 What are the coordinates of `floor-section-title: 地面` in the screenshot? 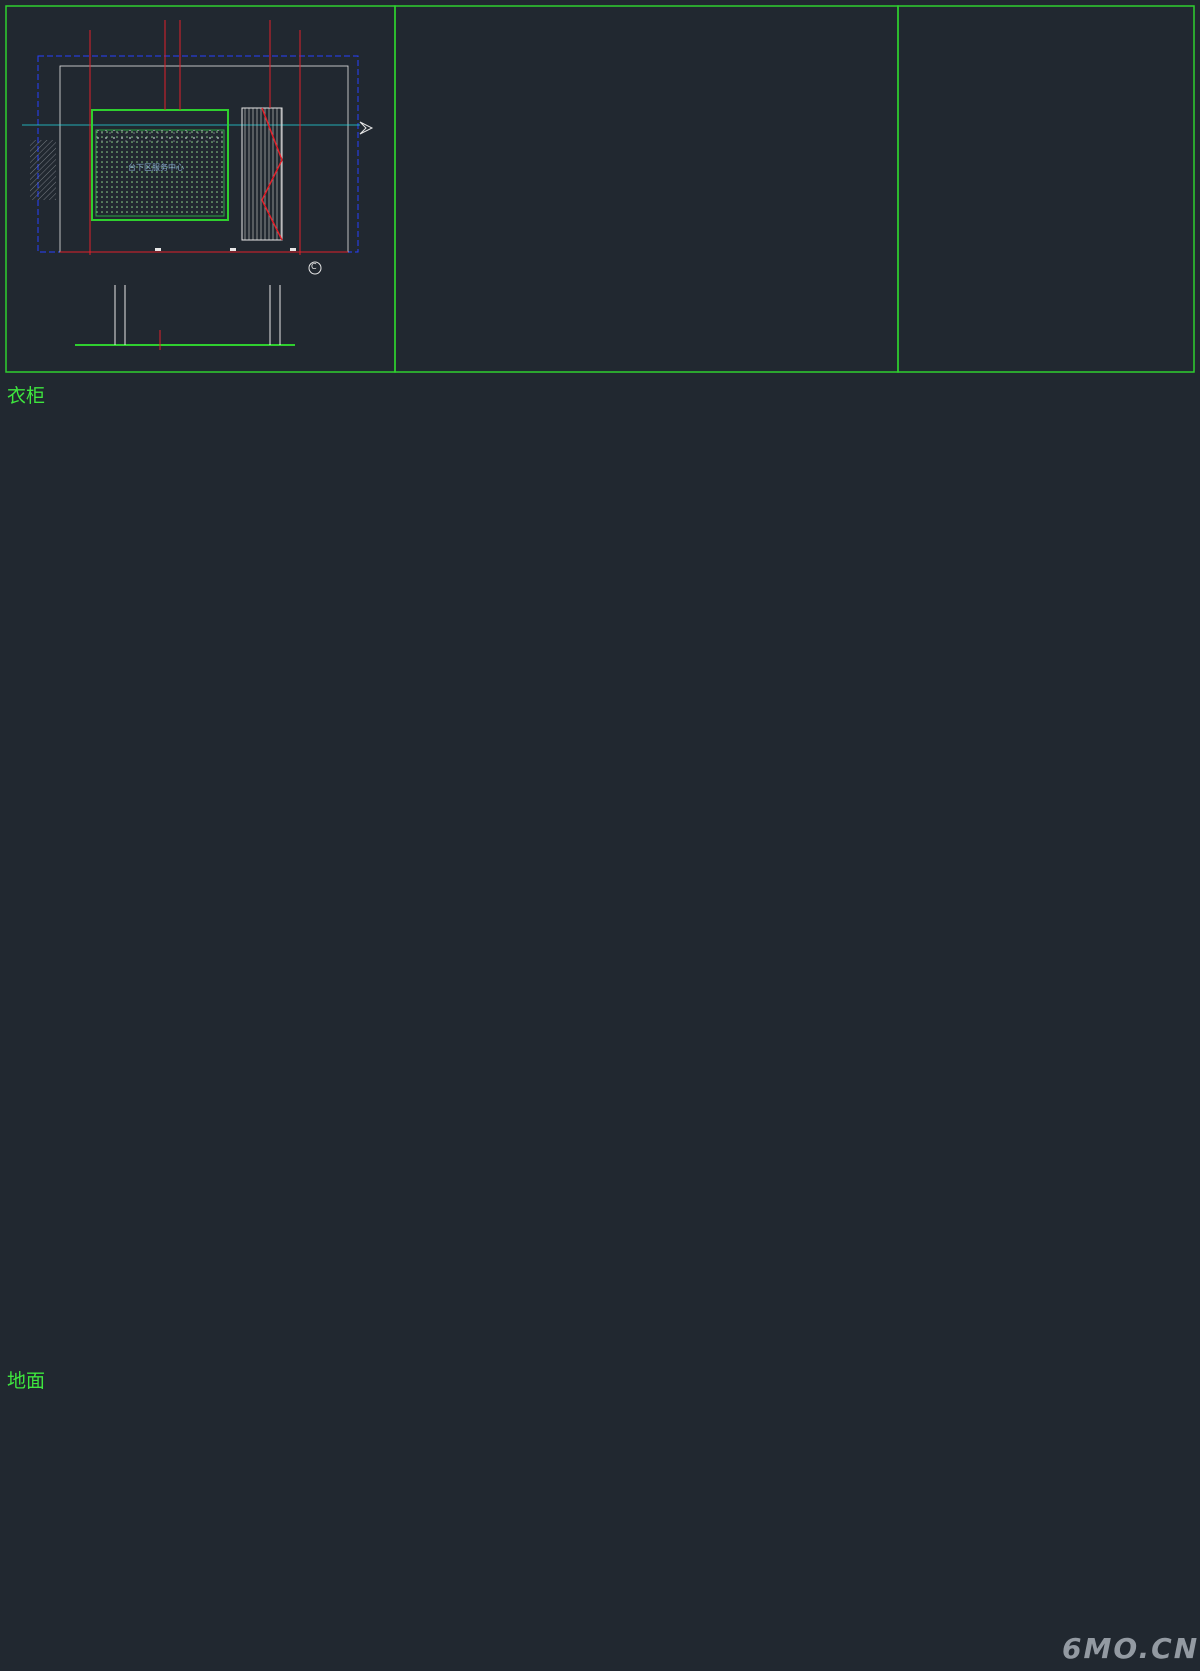 It's located at (26, 1381).